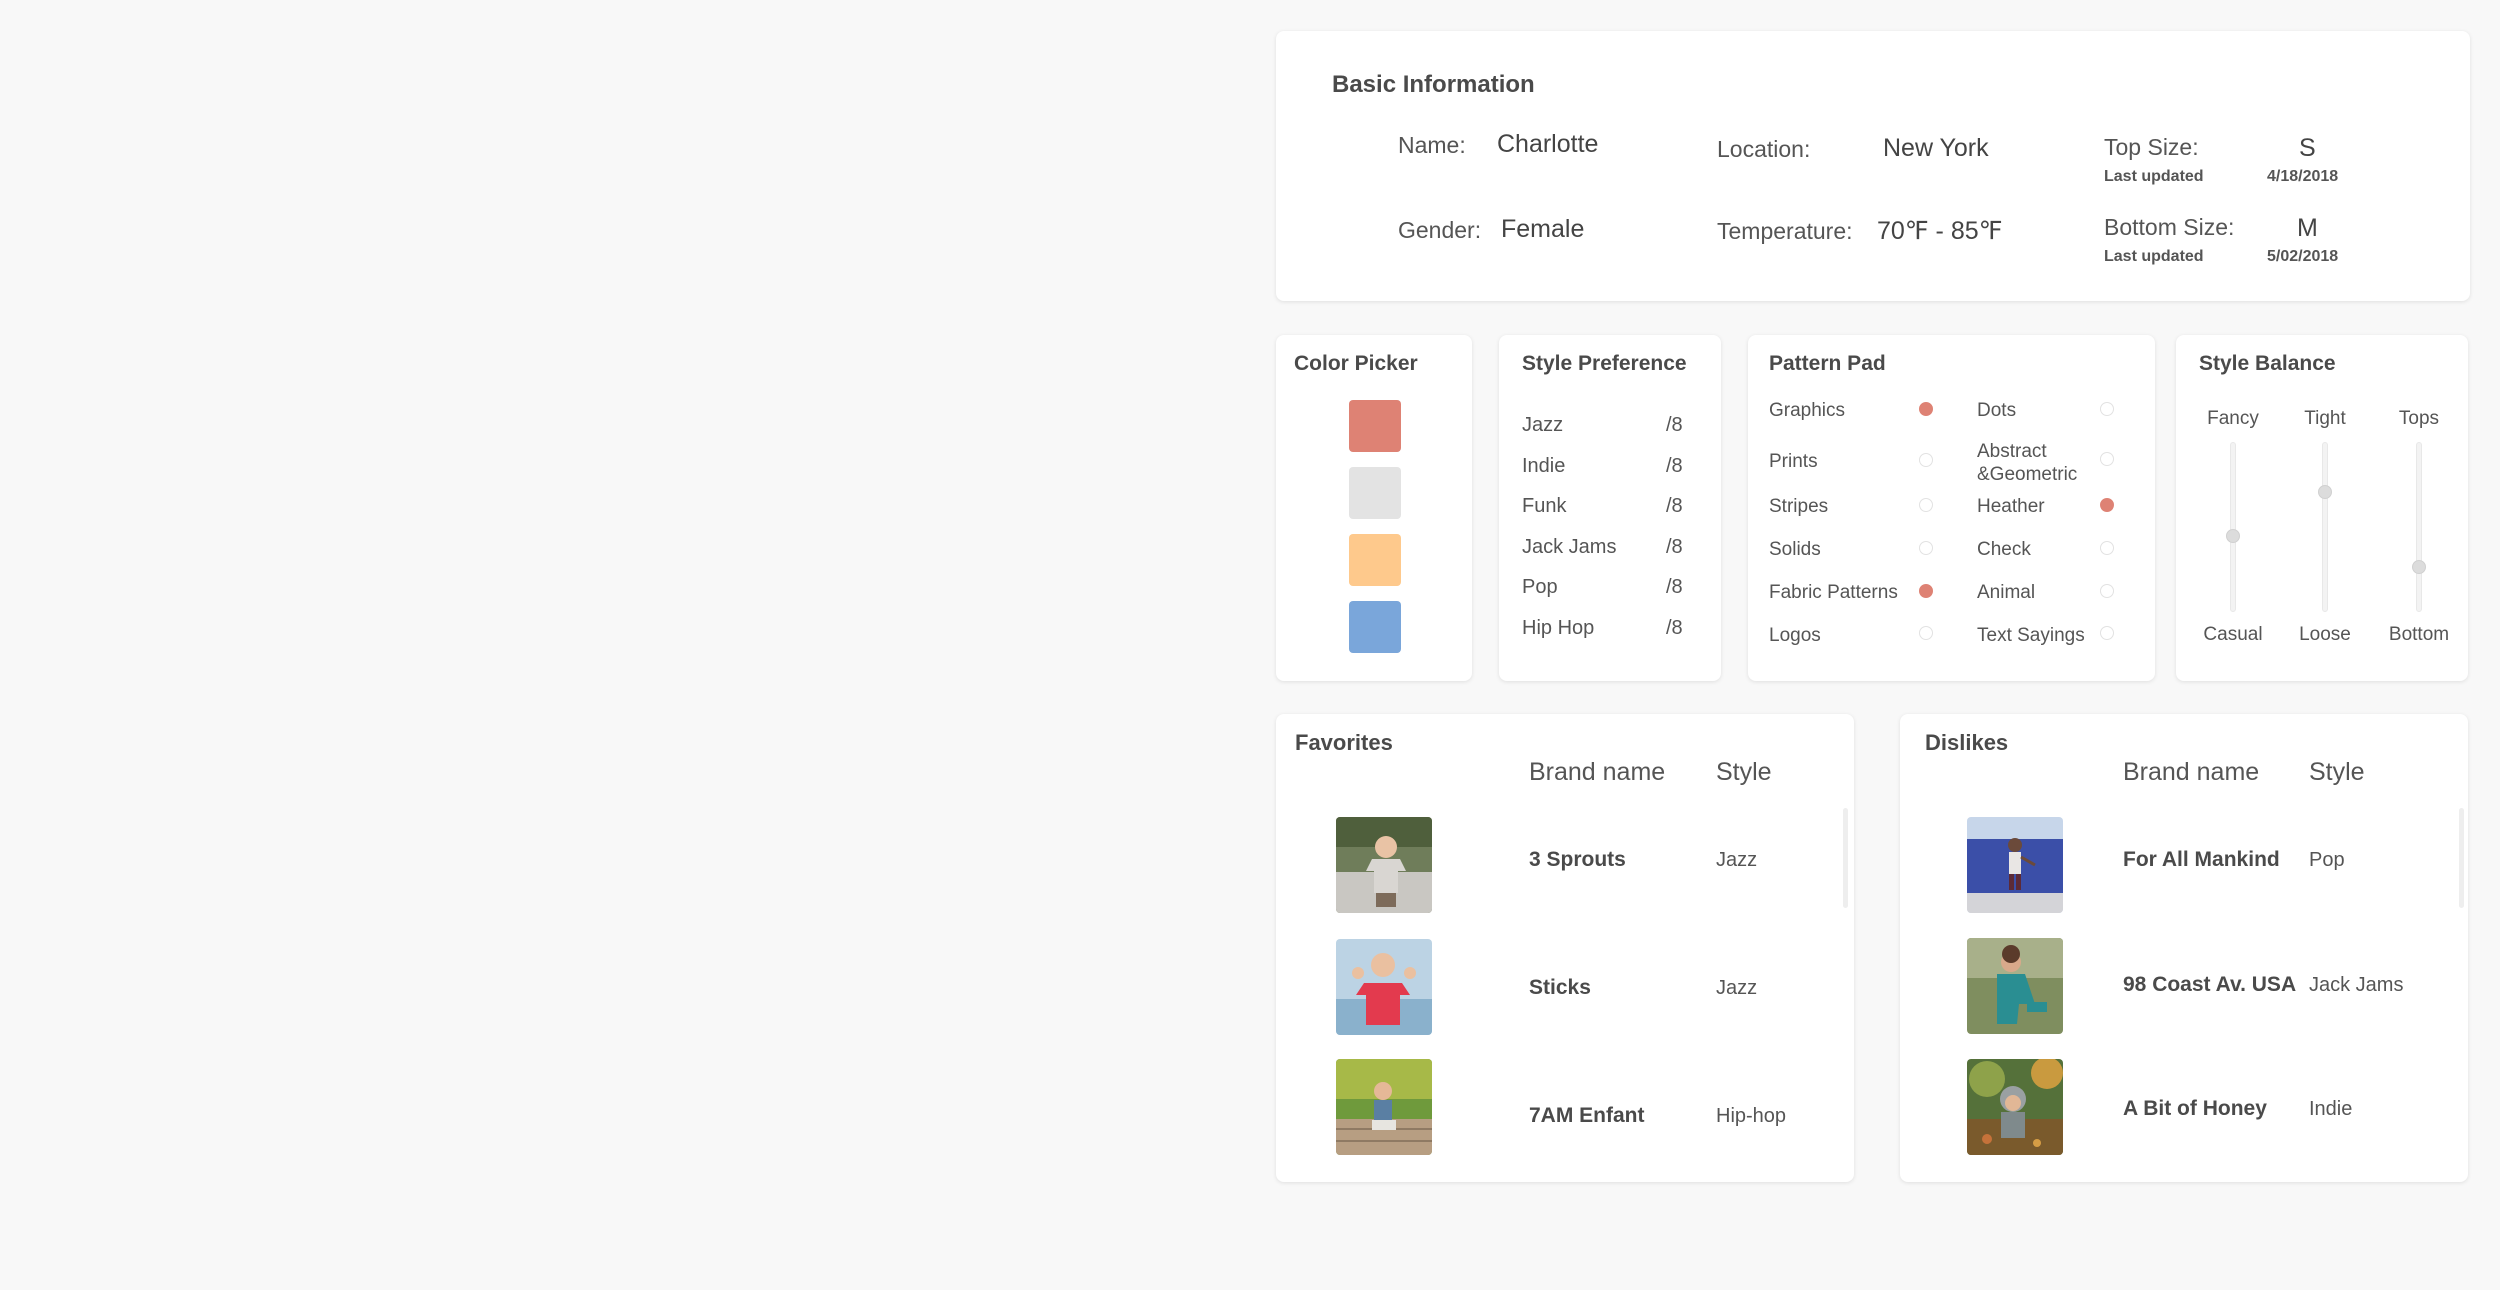  Describe the element at coordinates (2267, 363) in the screenshot. I see `style-balance-title: Style Balance` at that location.